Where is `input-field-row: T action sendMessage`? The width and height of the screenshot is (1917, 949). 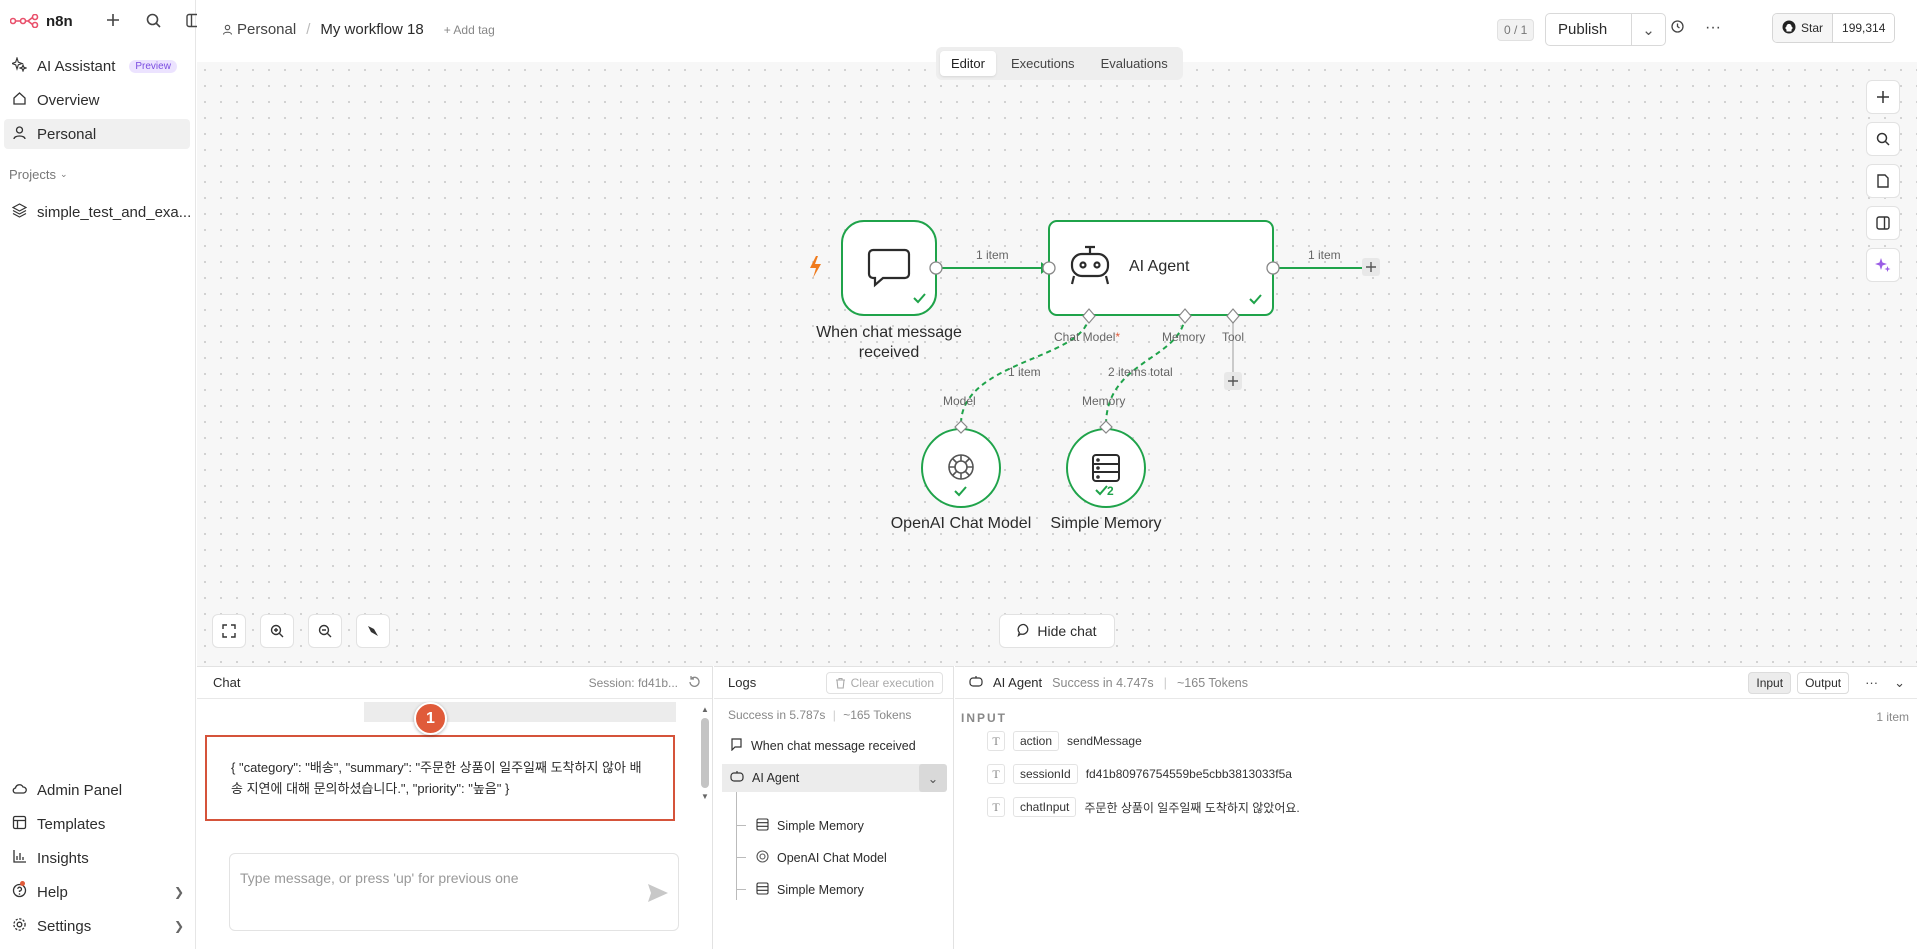 input-field-row: T action sendMessage is located at coordinates (1064, 741).